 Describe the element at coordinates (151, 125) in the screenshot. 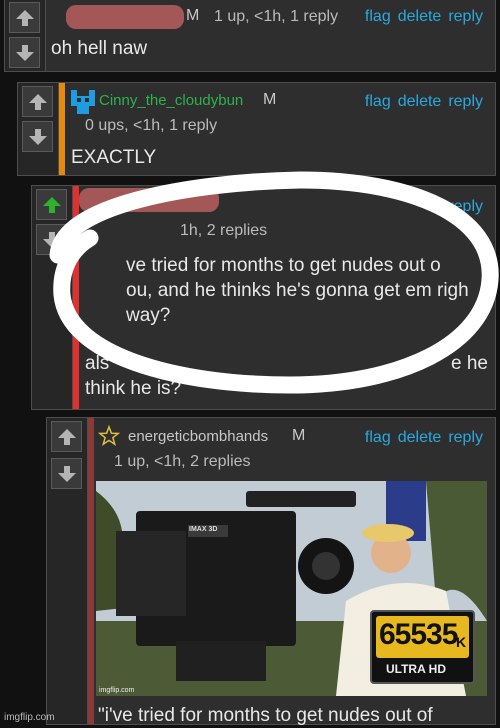

I see `comment-meta: 0 ups, <1h, 1 reply` at that location.